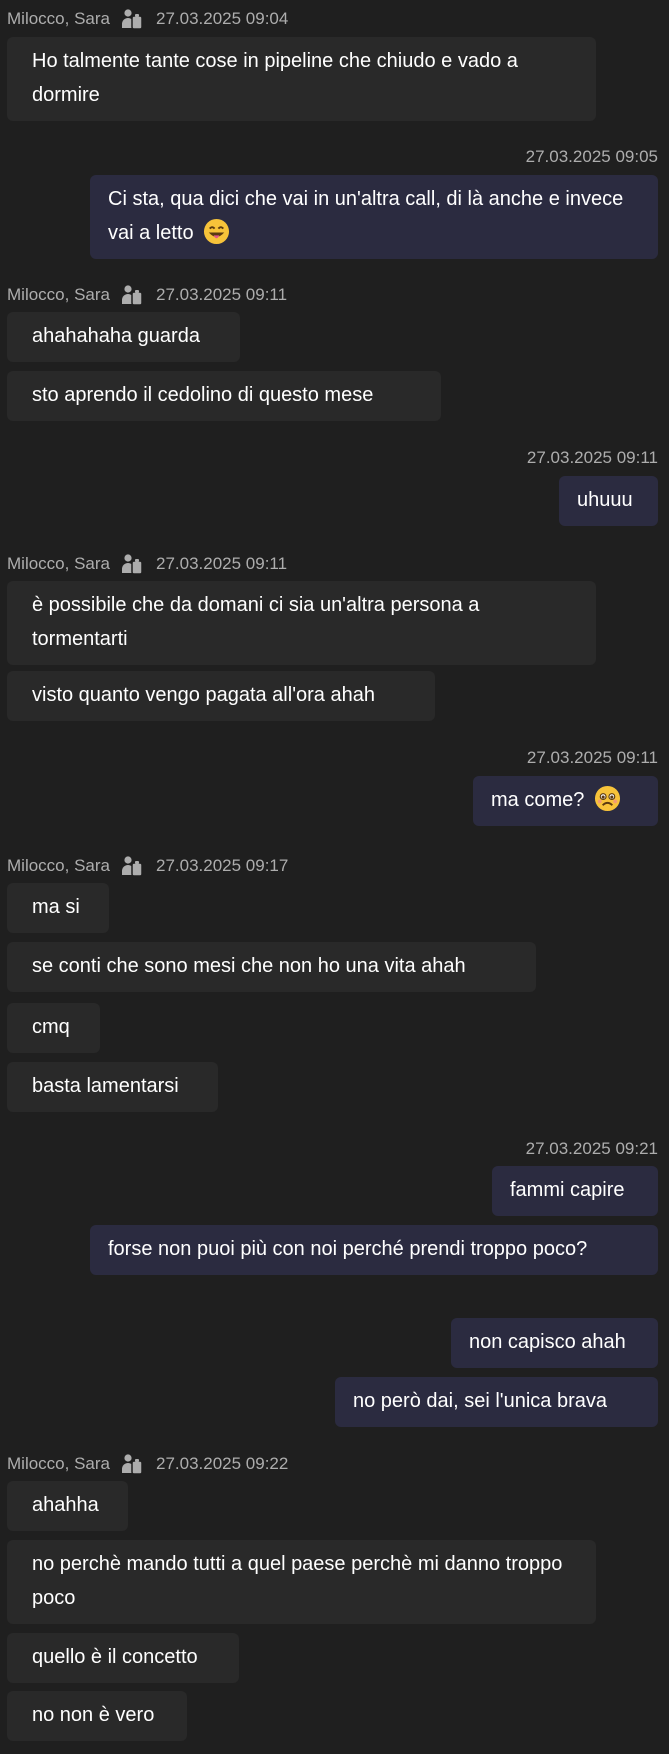 The image size is (669, 1754). I want to click on message-text: fammi capire, so click(567, 1190).